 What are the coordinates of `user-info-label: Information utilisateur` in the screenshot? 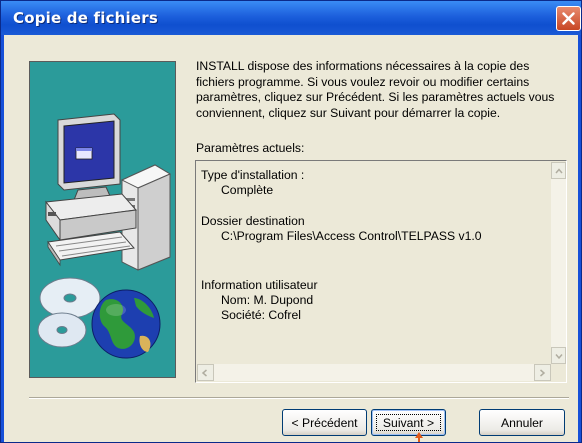 It's located at (259, 285).